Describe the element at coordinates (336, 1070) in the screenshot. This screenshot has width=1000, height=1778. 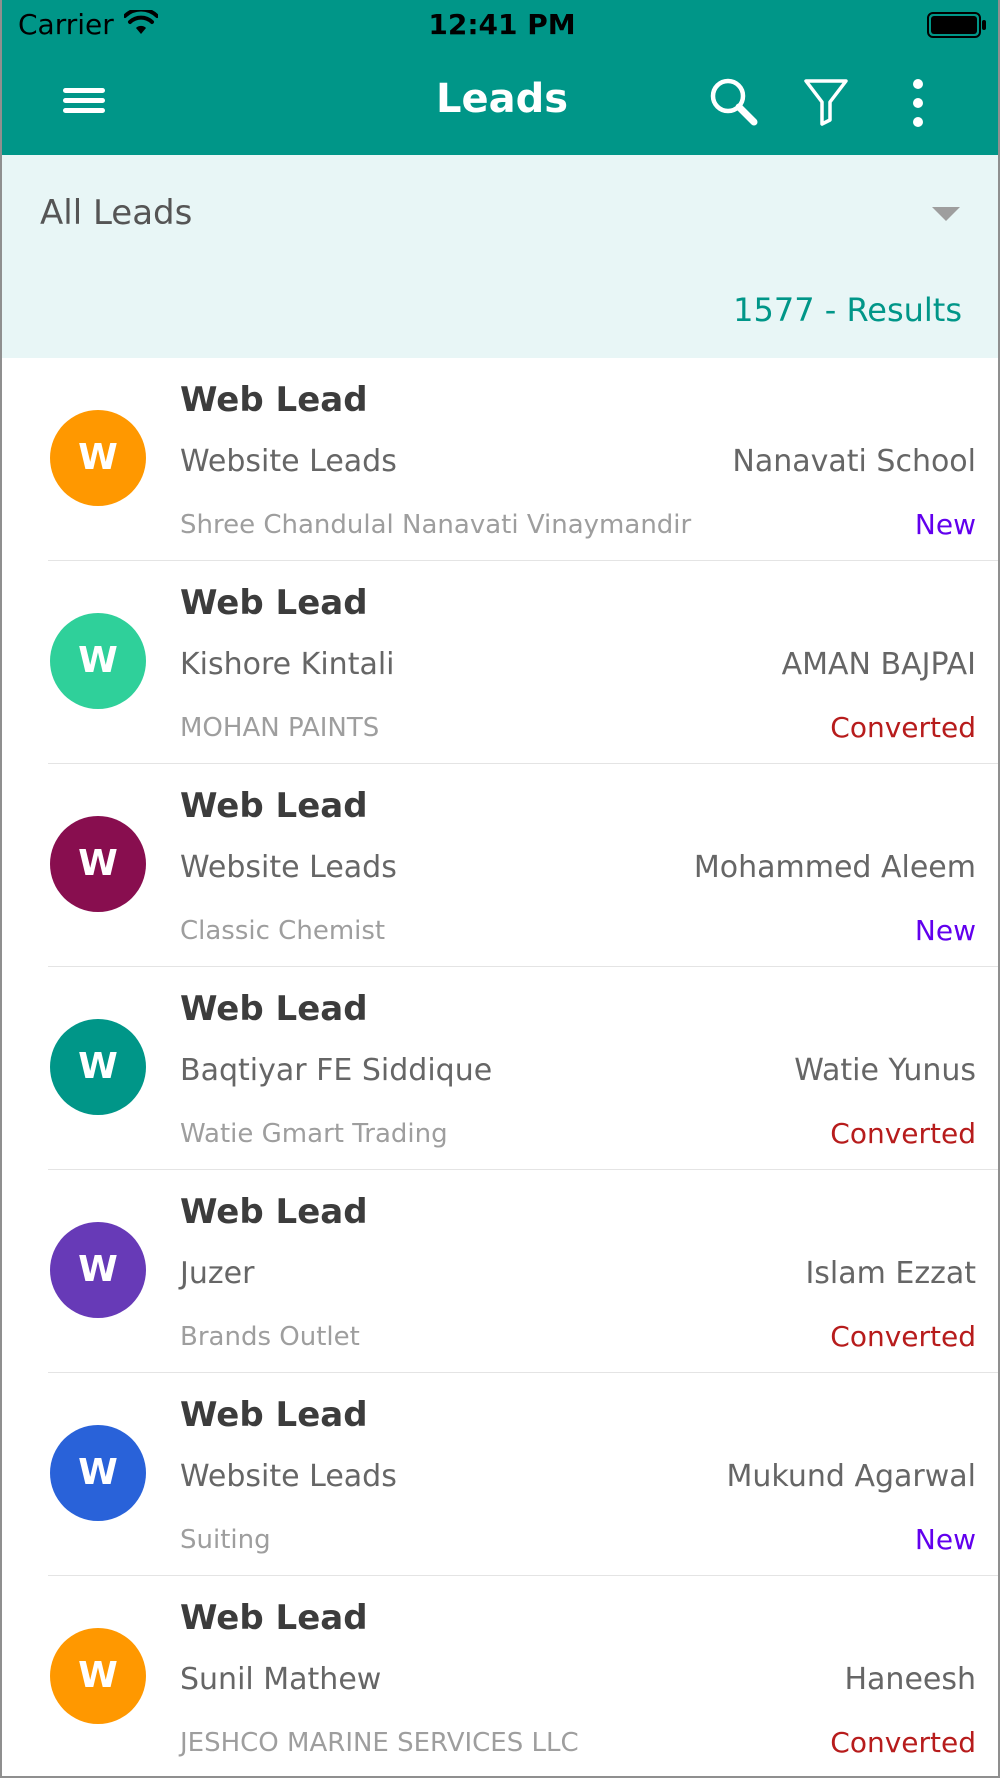
I see `lead-name: Baqtiyar FE Siddique` at that location.